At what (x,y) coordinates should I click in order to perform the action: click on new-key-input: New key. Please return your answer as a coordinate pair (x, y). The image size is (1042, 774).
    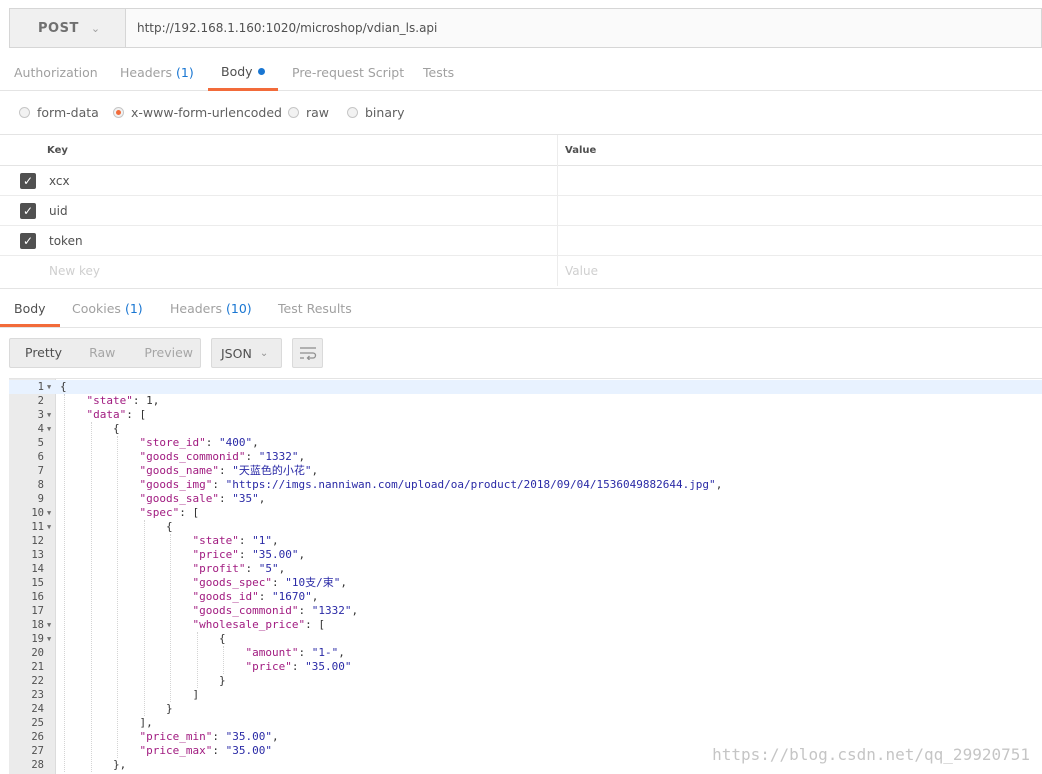
    Looking at the image, I should click on (74, 271).